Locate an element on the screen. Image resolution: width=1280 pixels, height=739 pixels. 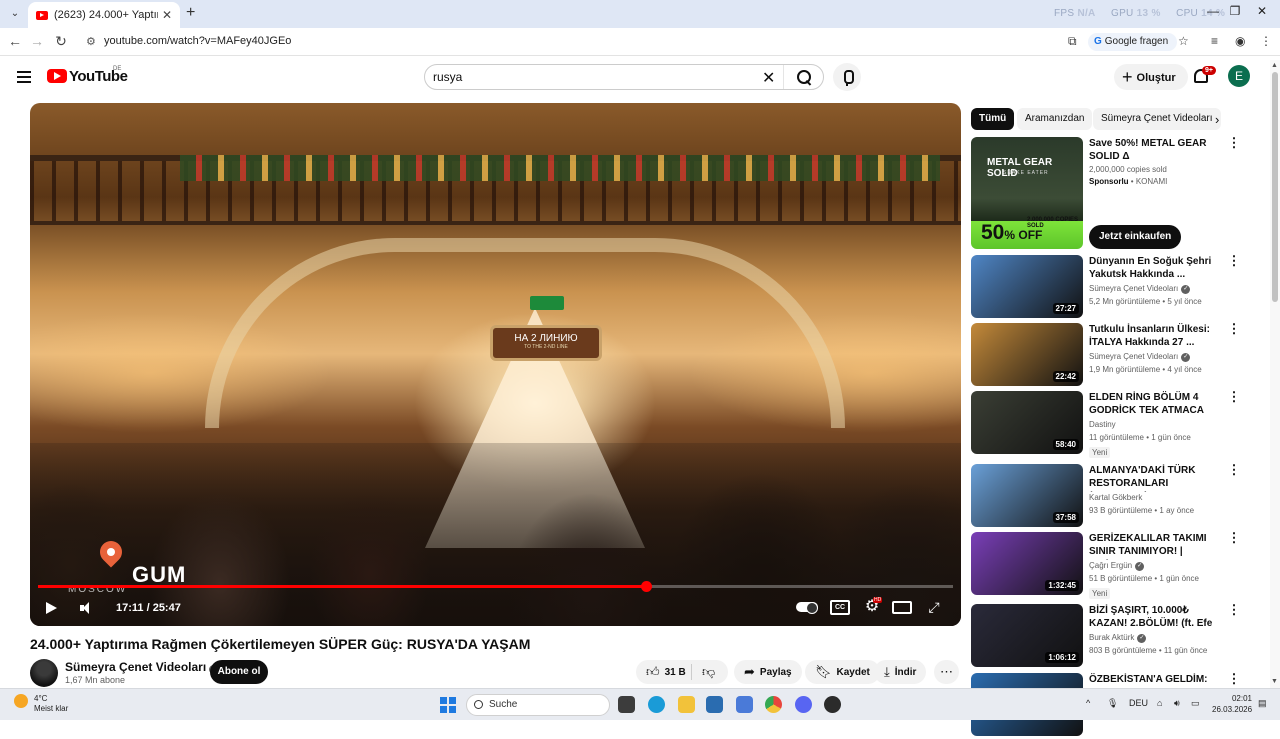
file-explorer-icon is located at coordinates (686, 704).